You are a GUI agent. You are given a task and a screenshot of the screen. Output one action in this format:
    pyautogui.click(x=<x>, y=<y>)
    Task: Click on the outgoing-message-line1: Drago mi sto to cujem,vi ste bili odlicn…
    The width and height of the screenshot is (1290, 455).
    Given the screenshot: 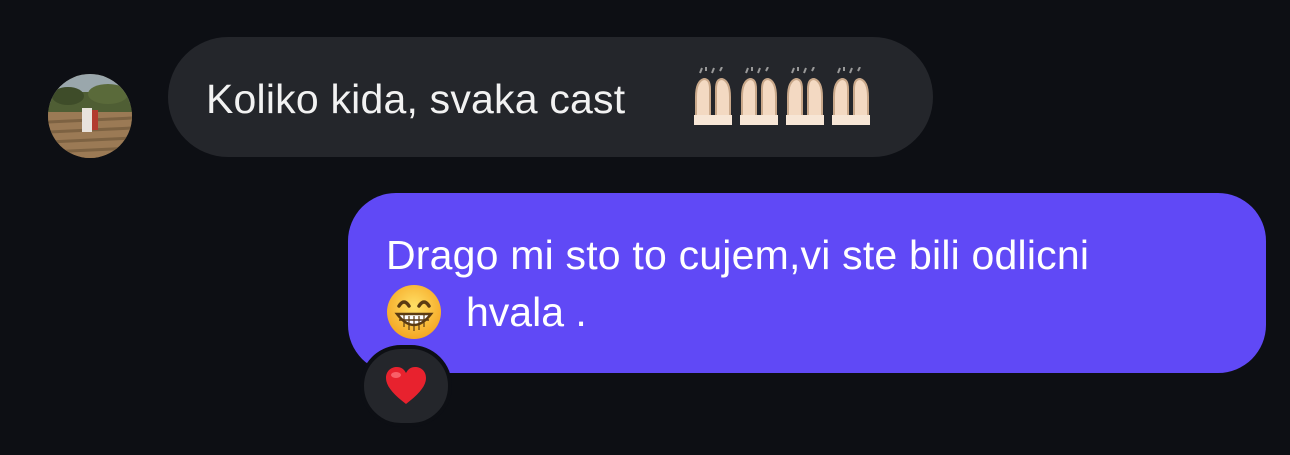 What is the action you would take?
    pyautogui.click(x=738, y=255)
    